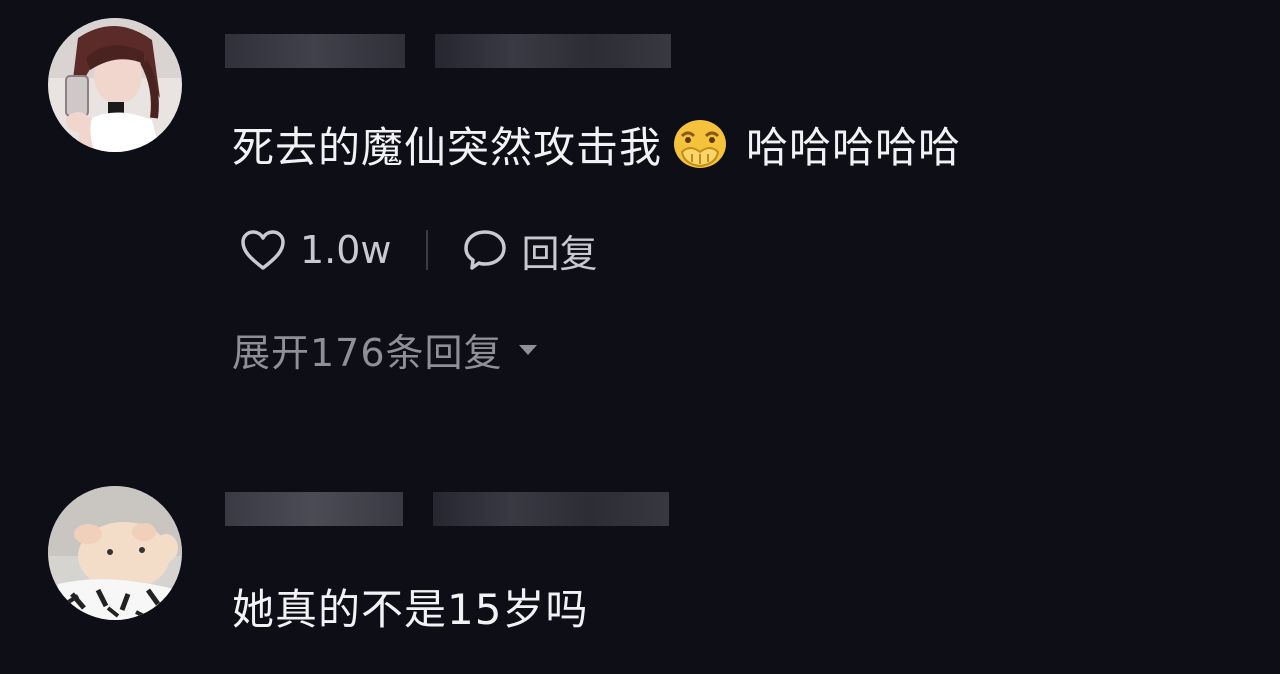  What do you see at coordinates (410, 609) in the screenshot?
I see `comment-text: 她真的不是15岁吗` at bounding box center [410, 609].